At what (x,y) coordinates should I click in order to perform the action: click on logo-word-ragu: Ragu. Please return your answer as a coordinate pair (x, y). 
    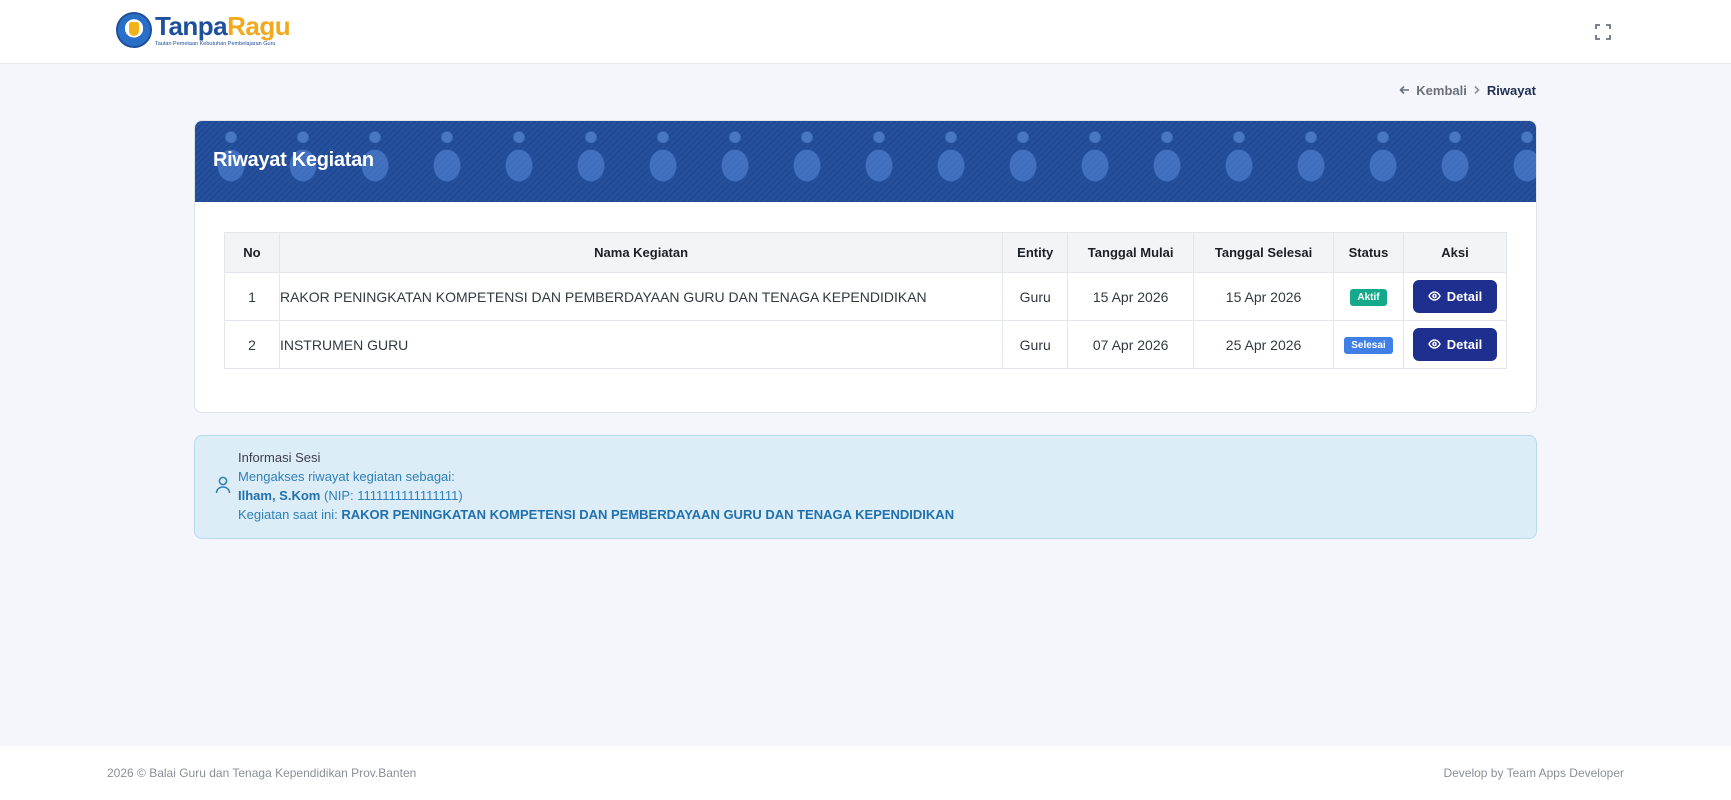
    Looking at the image, I should click on (259, 26).